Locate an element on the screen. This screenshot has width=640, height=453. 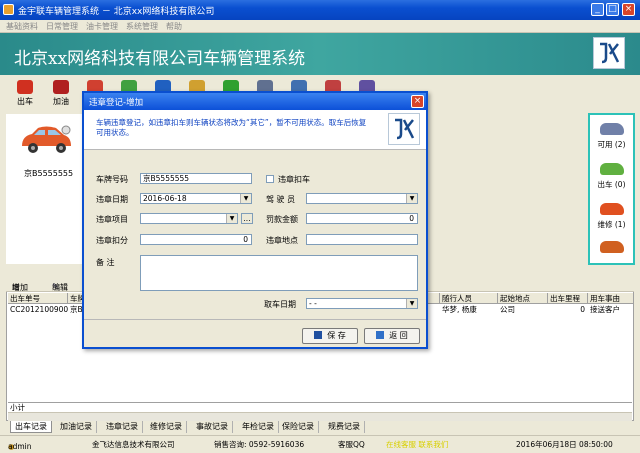
app-icon is located at coordinates (8, 9).